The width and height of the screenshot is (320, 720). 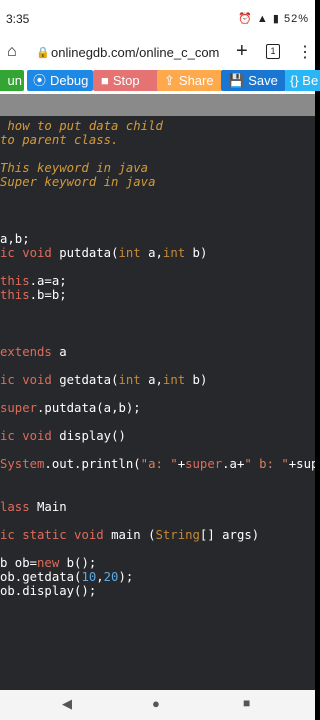 What do you see at coordinates (48, 591) in the screenshot?
I see `code-line: ob.display();` at bounding box center [48, 591].